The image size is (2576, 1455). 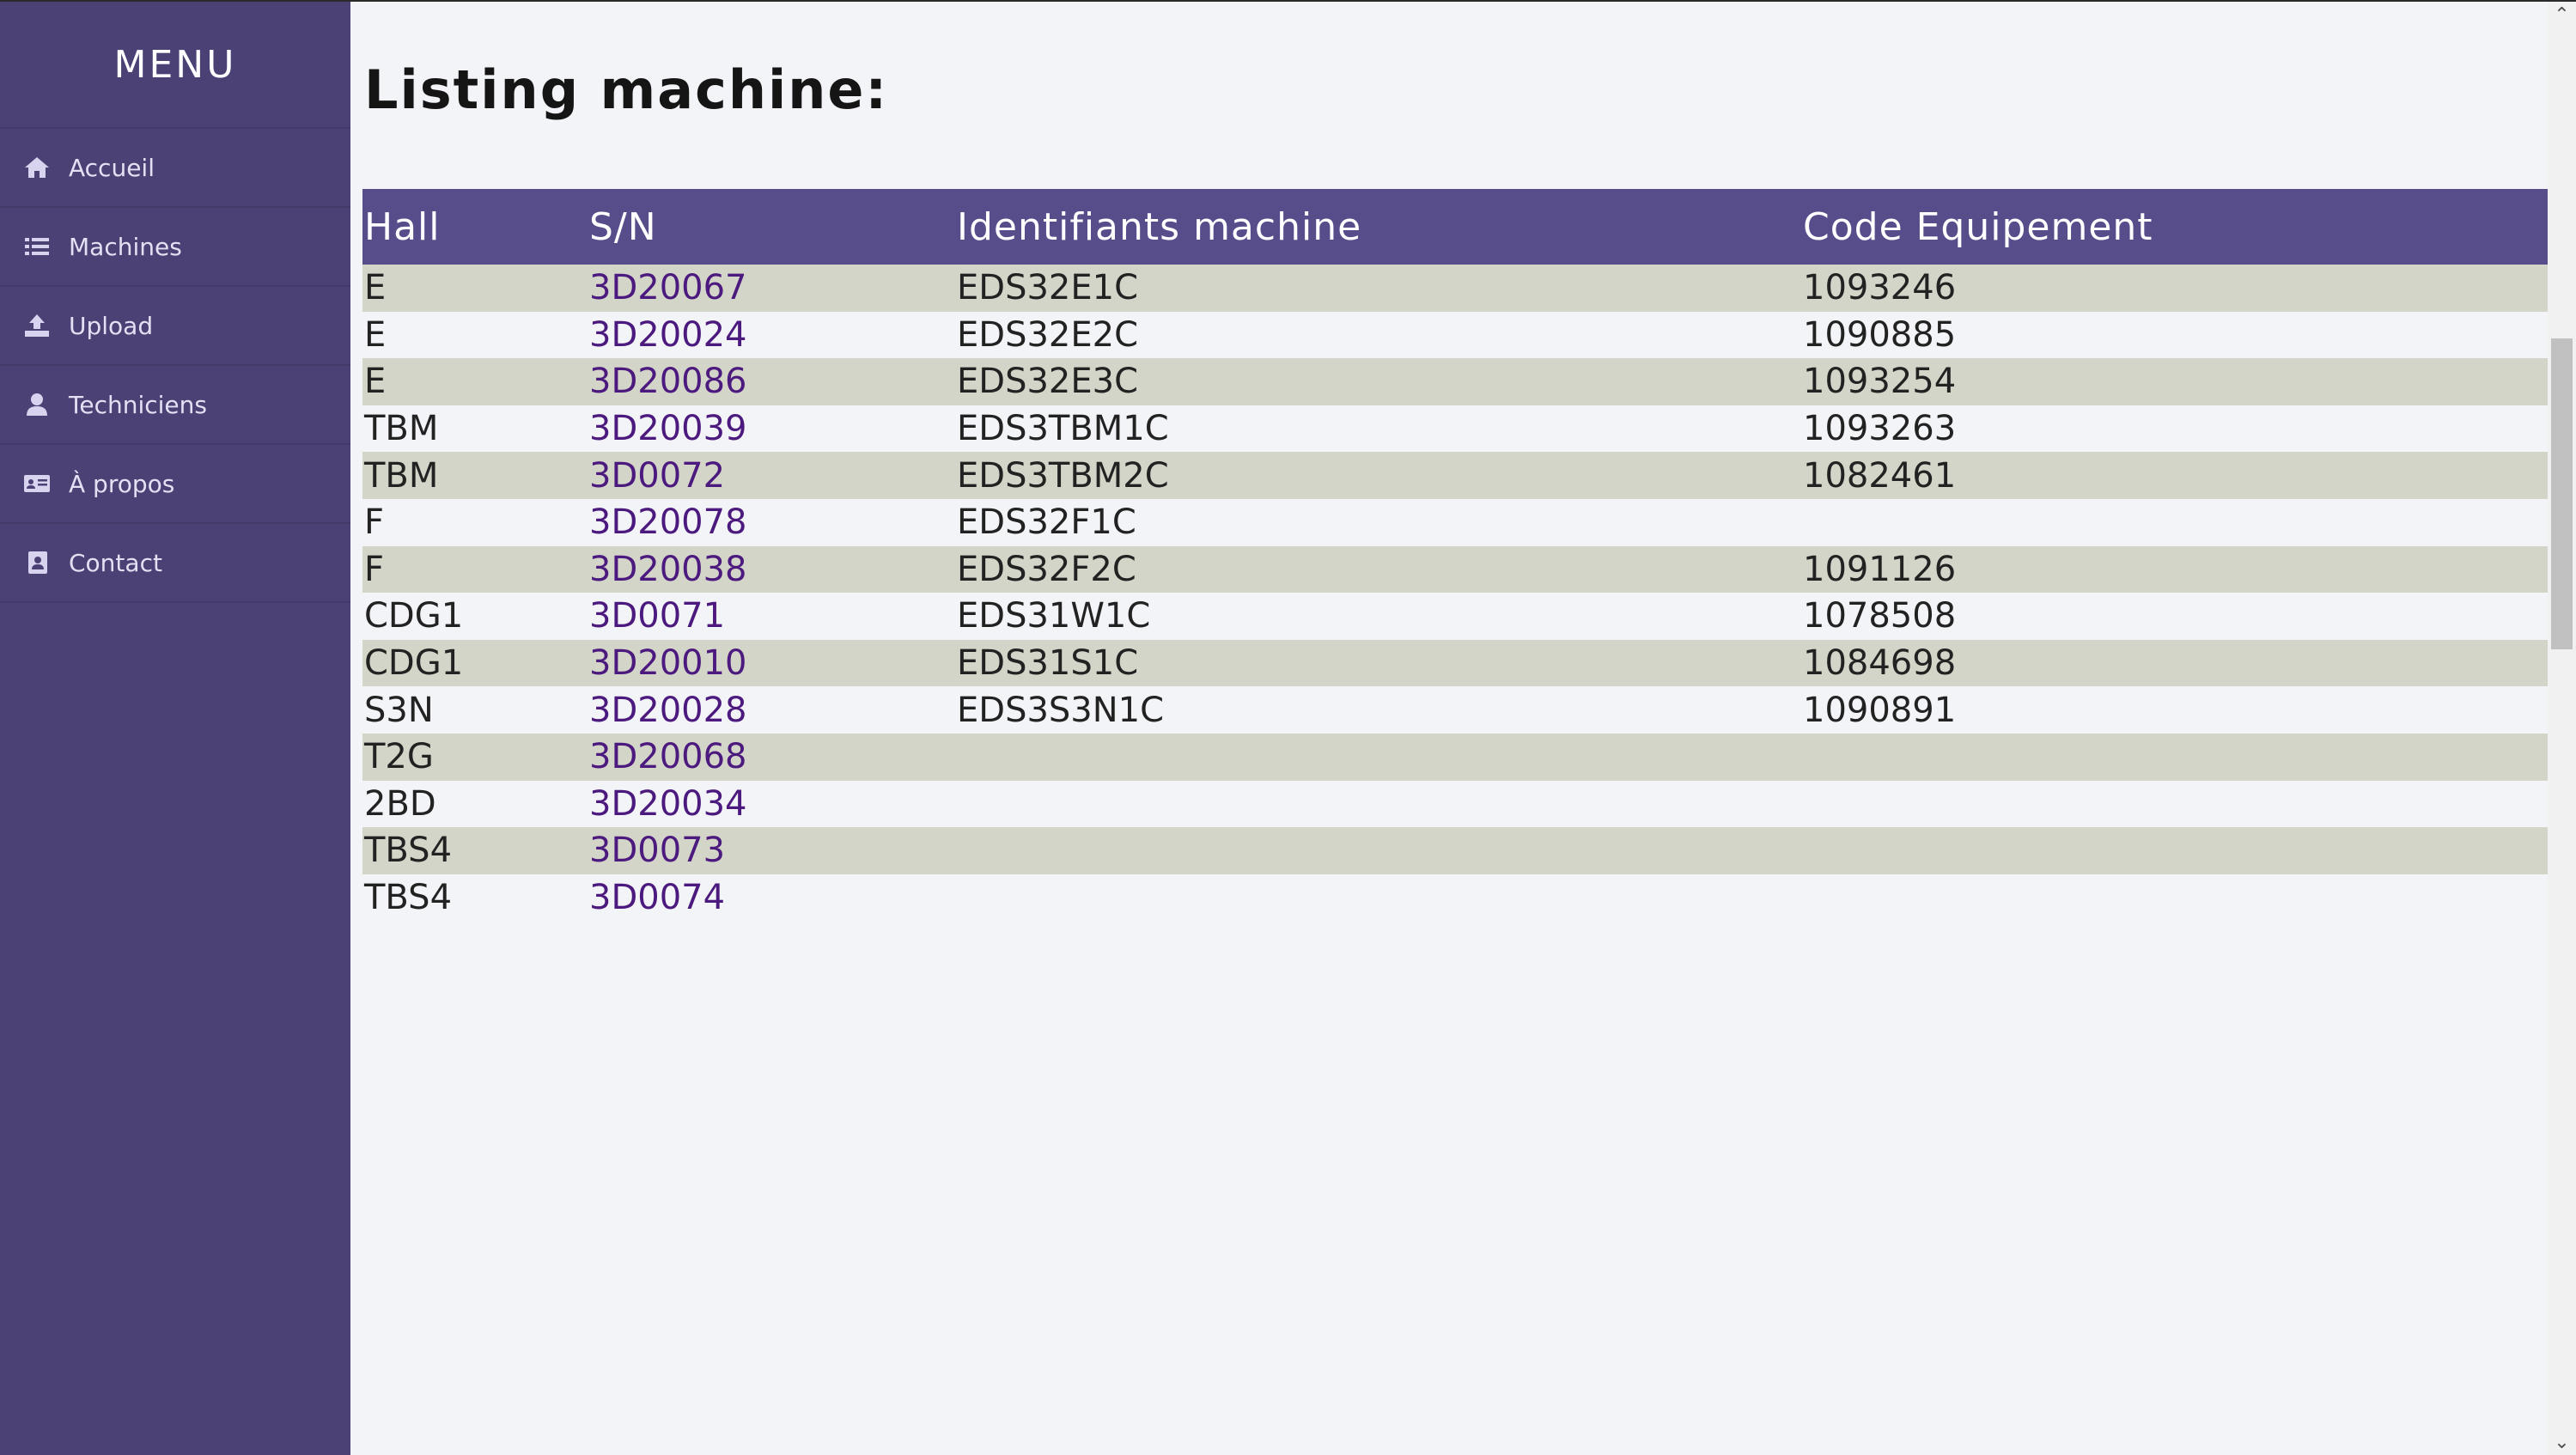 I want to click on sn-link: 3D20010, so click(x=668, y=663).